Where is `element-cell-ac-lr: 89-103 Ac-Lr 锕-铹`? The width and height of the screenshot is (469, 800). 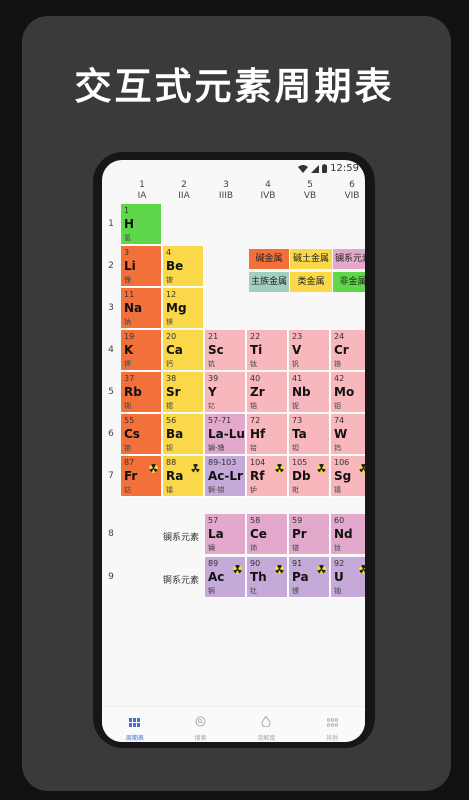 element-cell-ac-lr: 89-103 Ac-Lr 锕-铹 is located at coordinates (225, 476).